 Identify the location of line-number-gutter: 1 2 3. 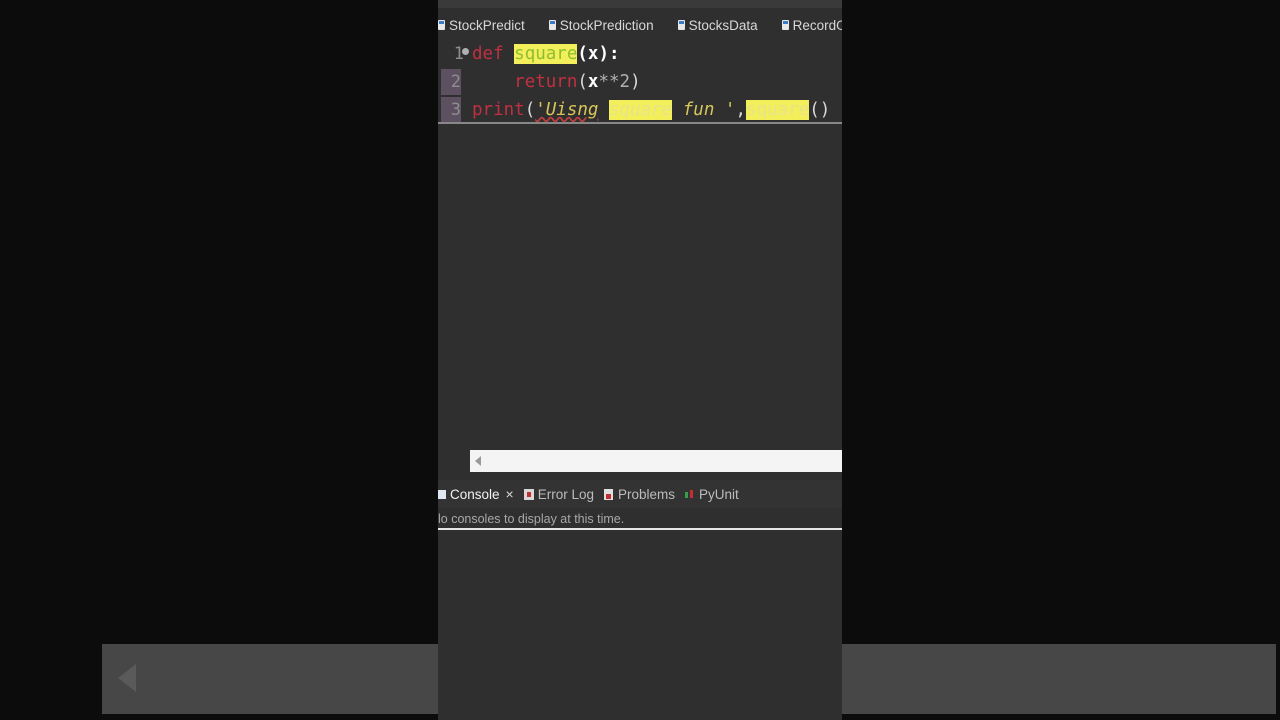
(453, 85).